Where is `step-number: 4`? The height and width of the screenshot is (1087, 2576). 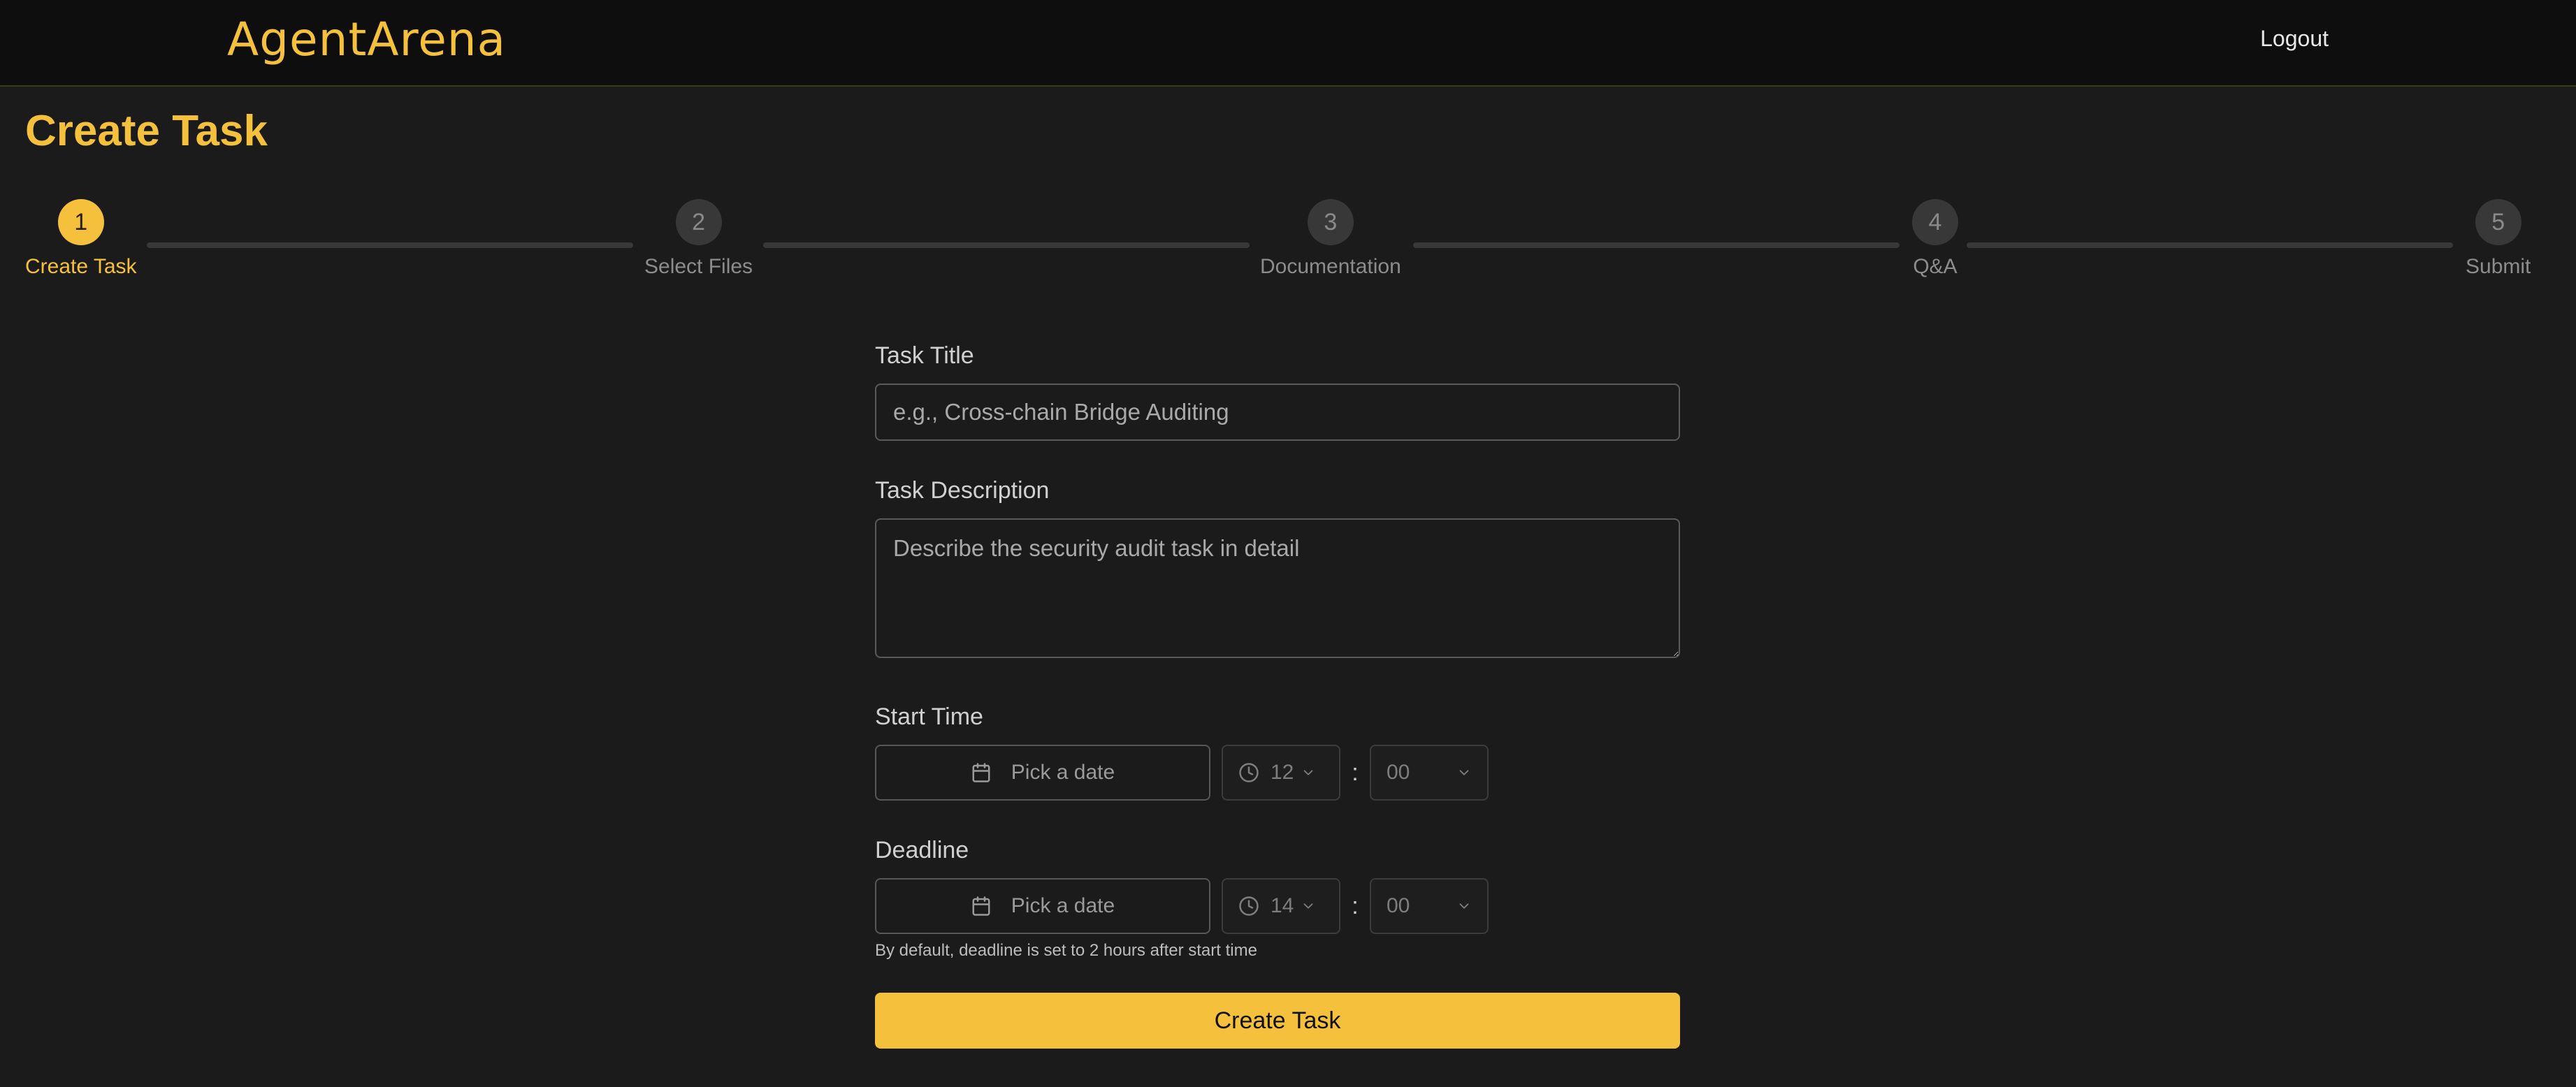
step-number: 4 is located at coordinates (1935, 222).